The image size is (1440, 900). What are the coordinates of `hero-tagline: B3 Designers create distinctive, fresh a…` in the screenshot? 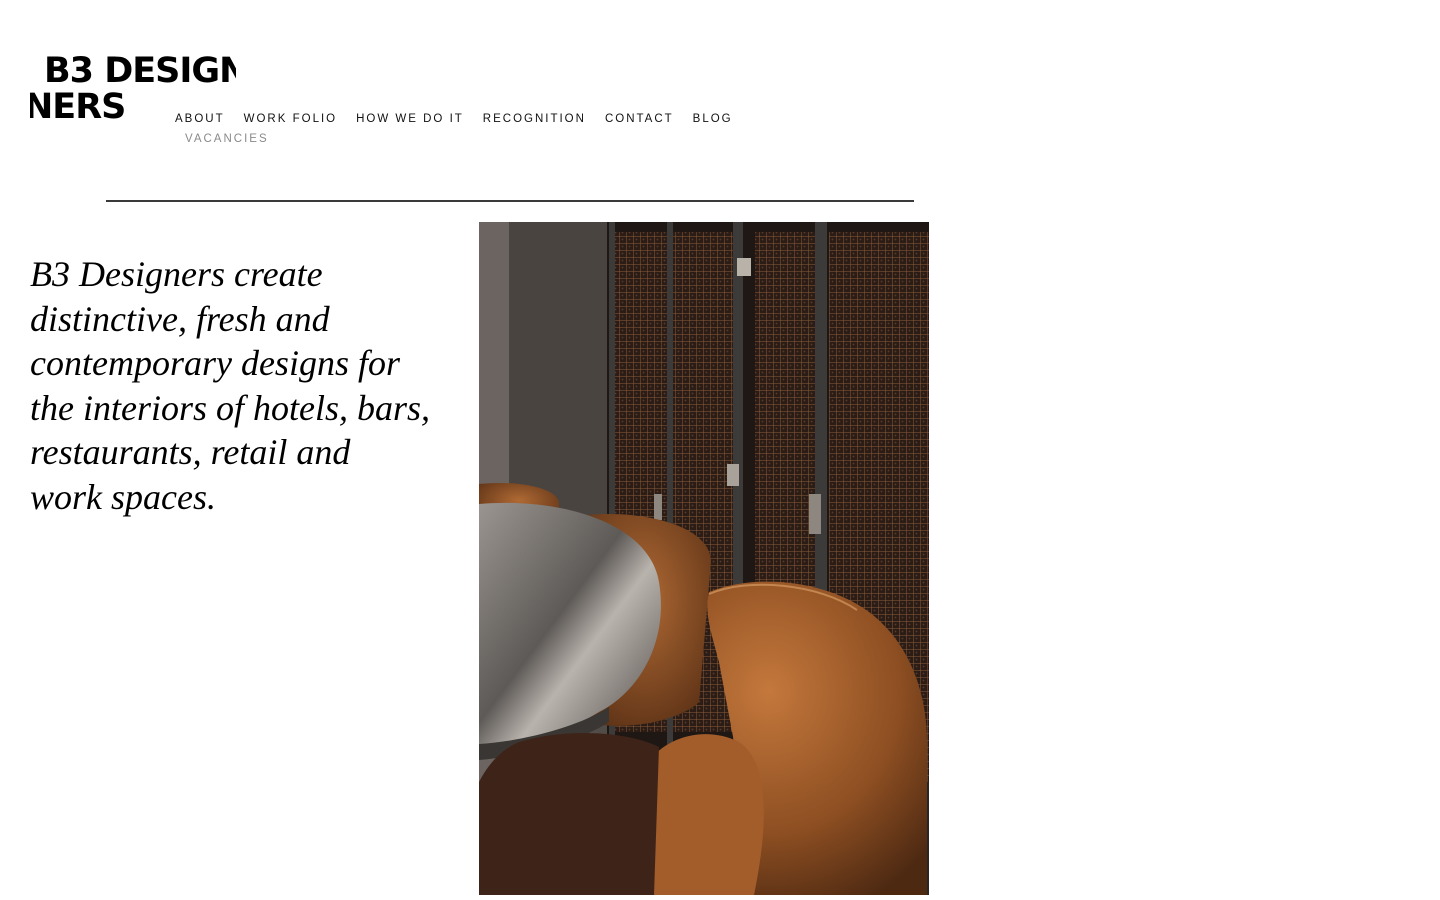 It's located at (230, 385).